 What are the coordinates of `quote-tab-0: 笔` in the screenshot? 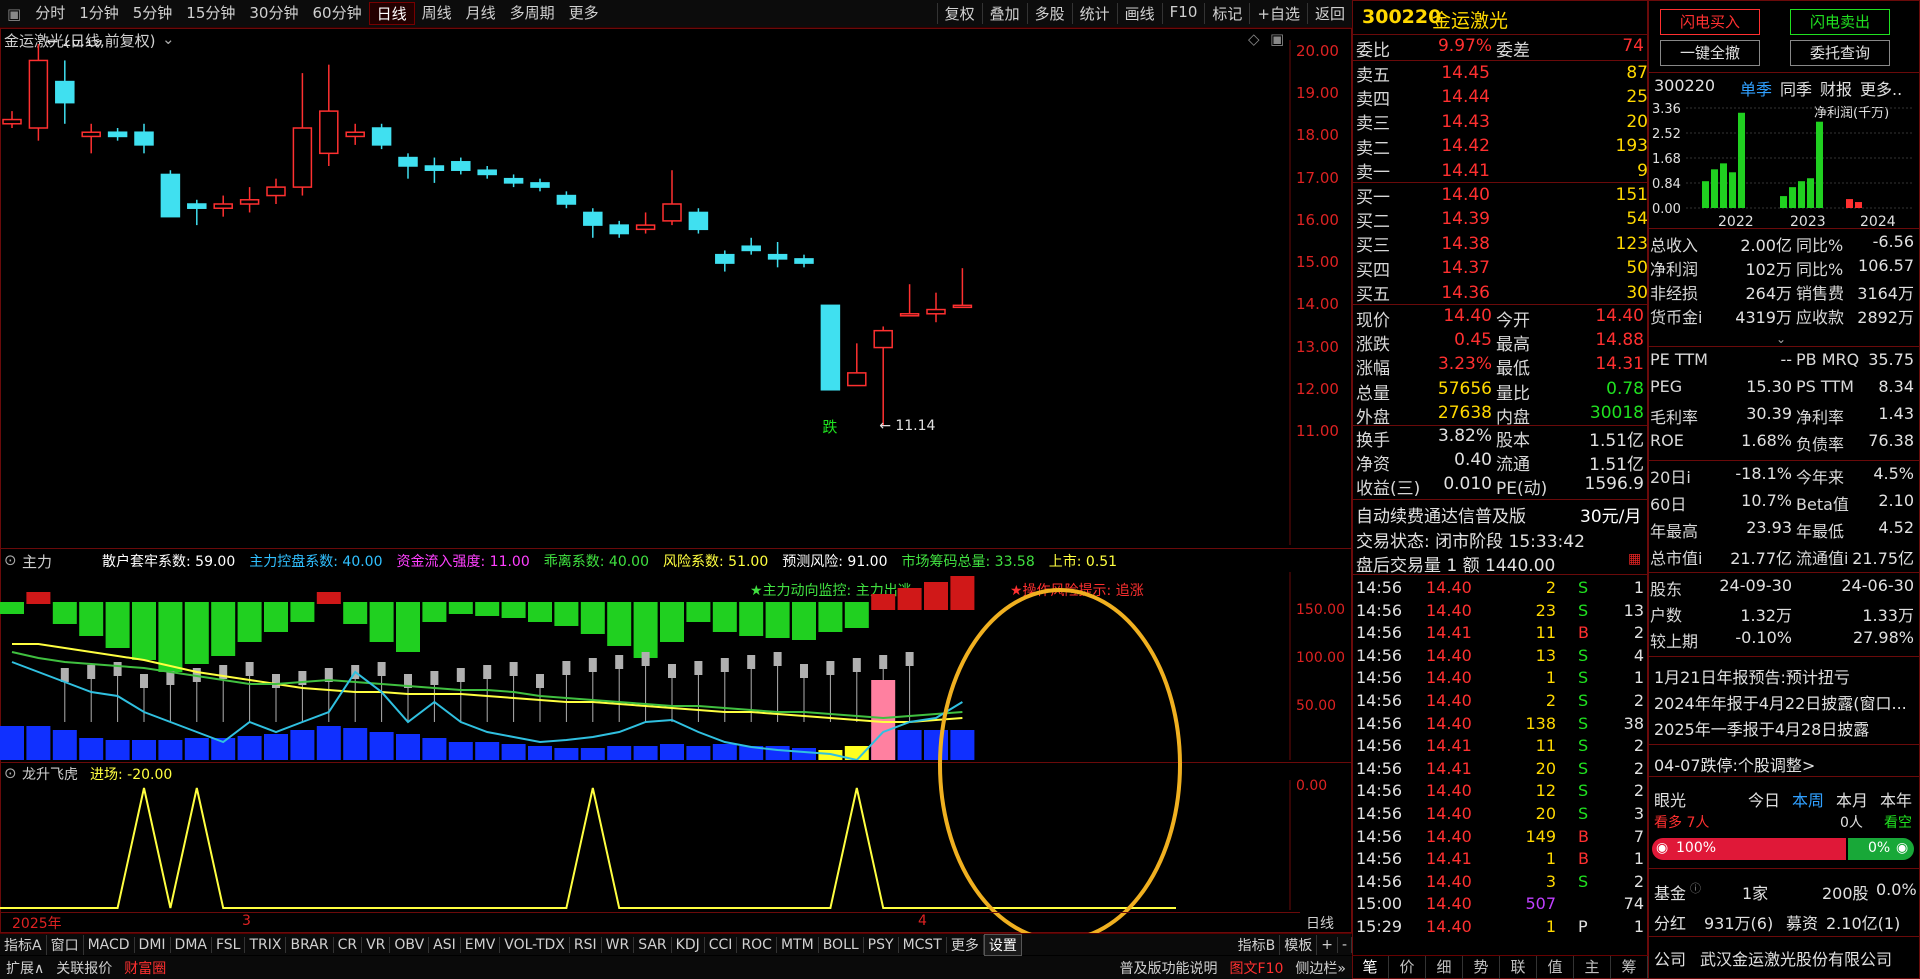 It's located at (1370, 967).